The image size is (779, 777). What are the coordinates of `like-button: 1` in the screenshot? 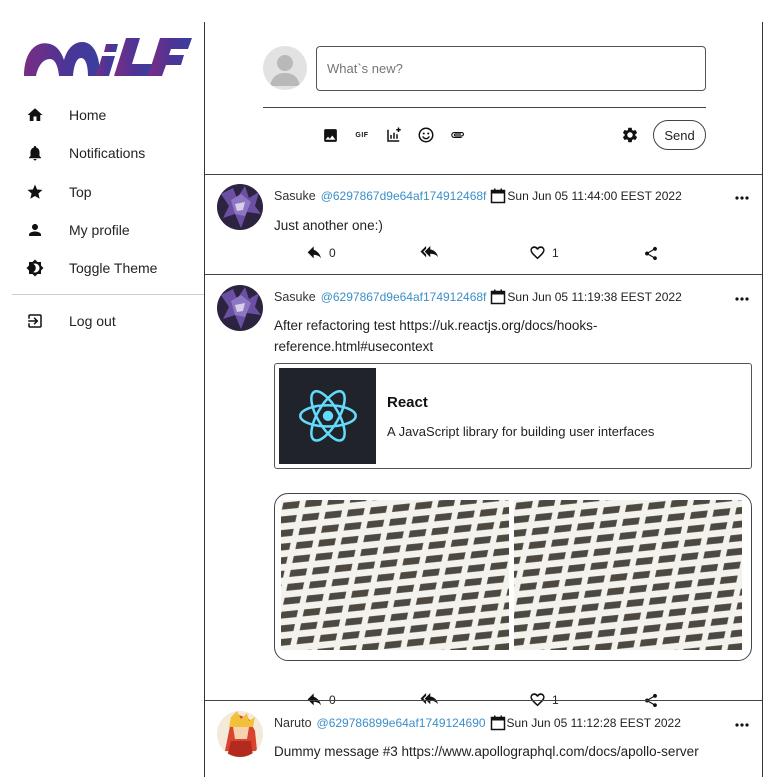 It's located at (544, 253).